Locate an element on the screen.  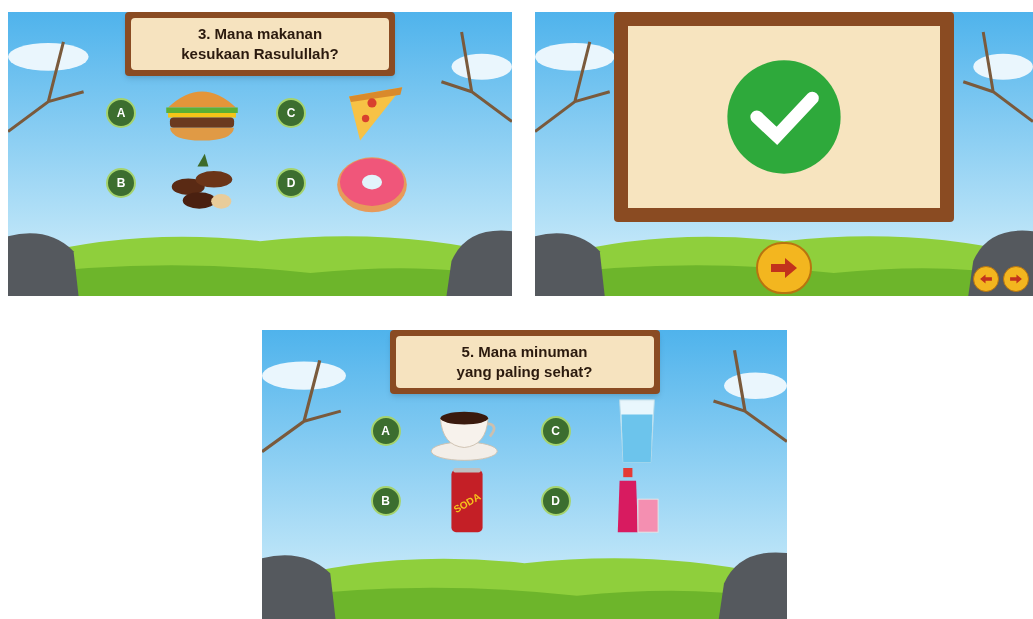
question-text: 3. Mana makanan is located at coordinates (260, 34).